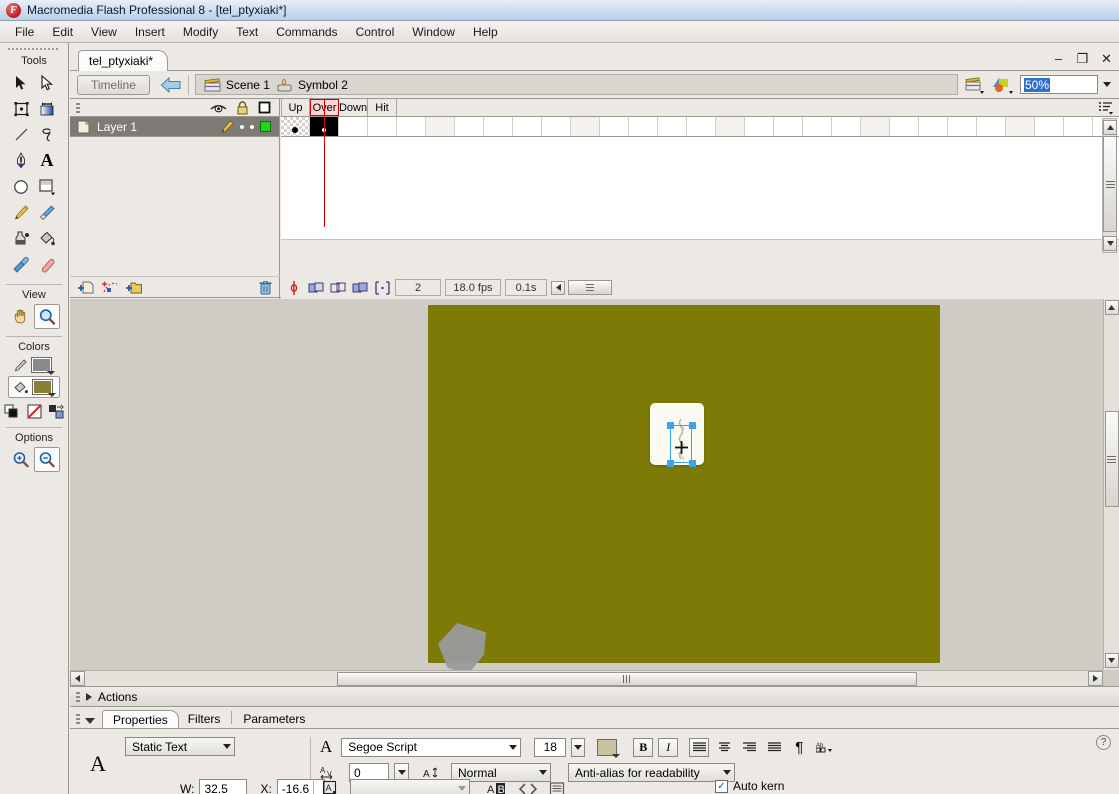  Describe the element at coordinates (306, 32) in the screenshot. I see `menu-commands: Commands` at that location.